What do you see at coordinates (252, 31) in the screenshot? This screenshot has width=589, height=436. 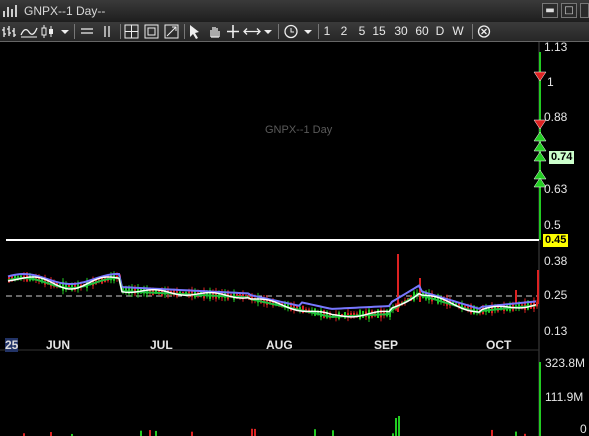 I see `measure-icon` at bounding box center [252, 31].